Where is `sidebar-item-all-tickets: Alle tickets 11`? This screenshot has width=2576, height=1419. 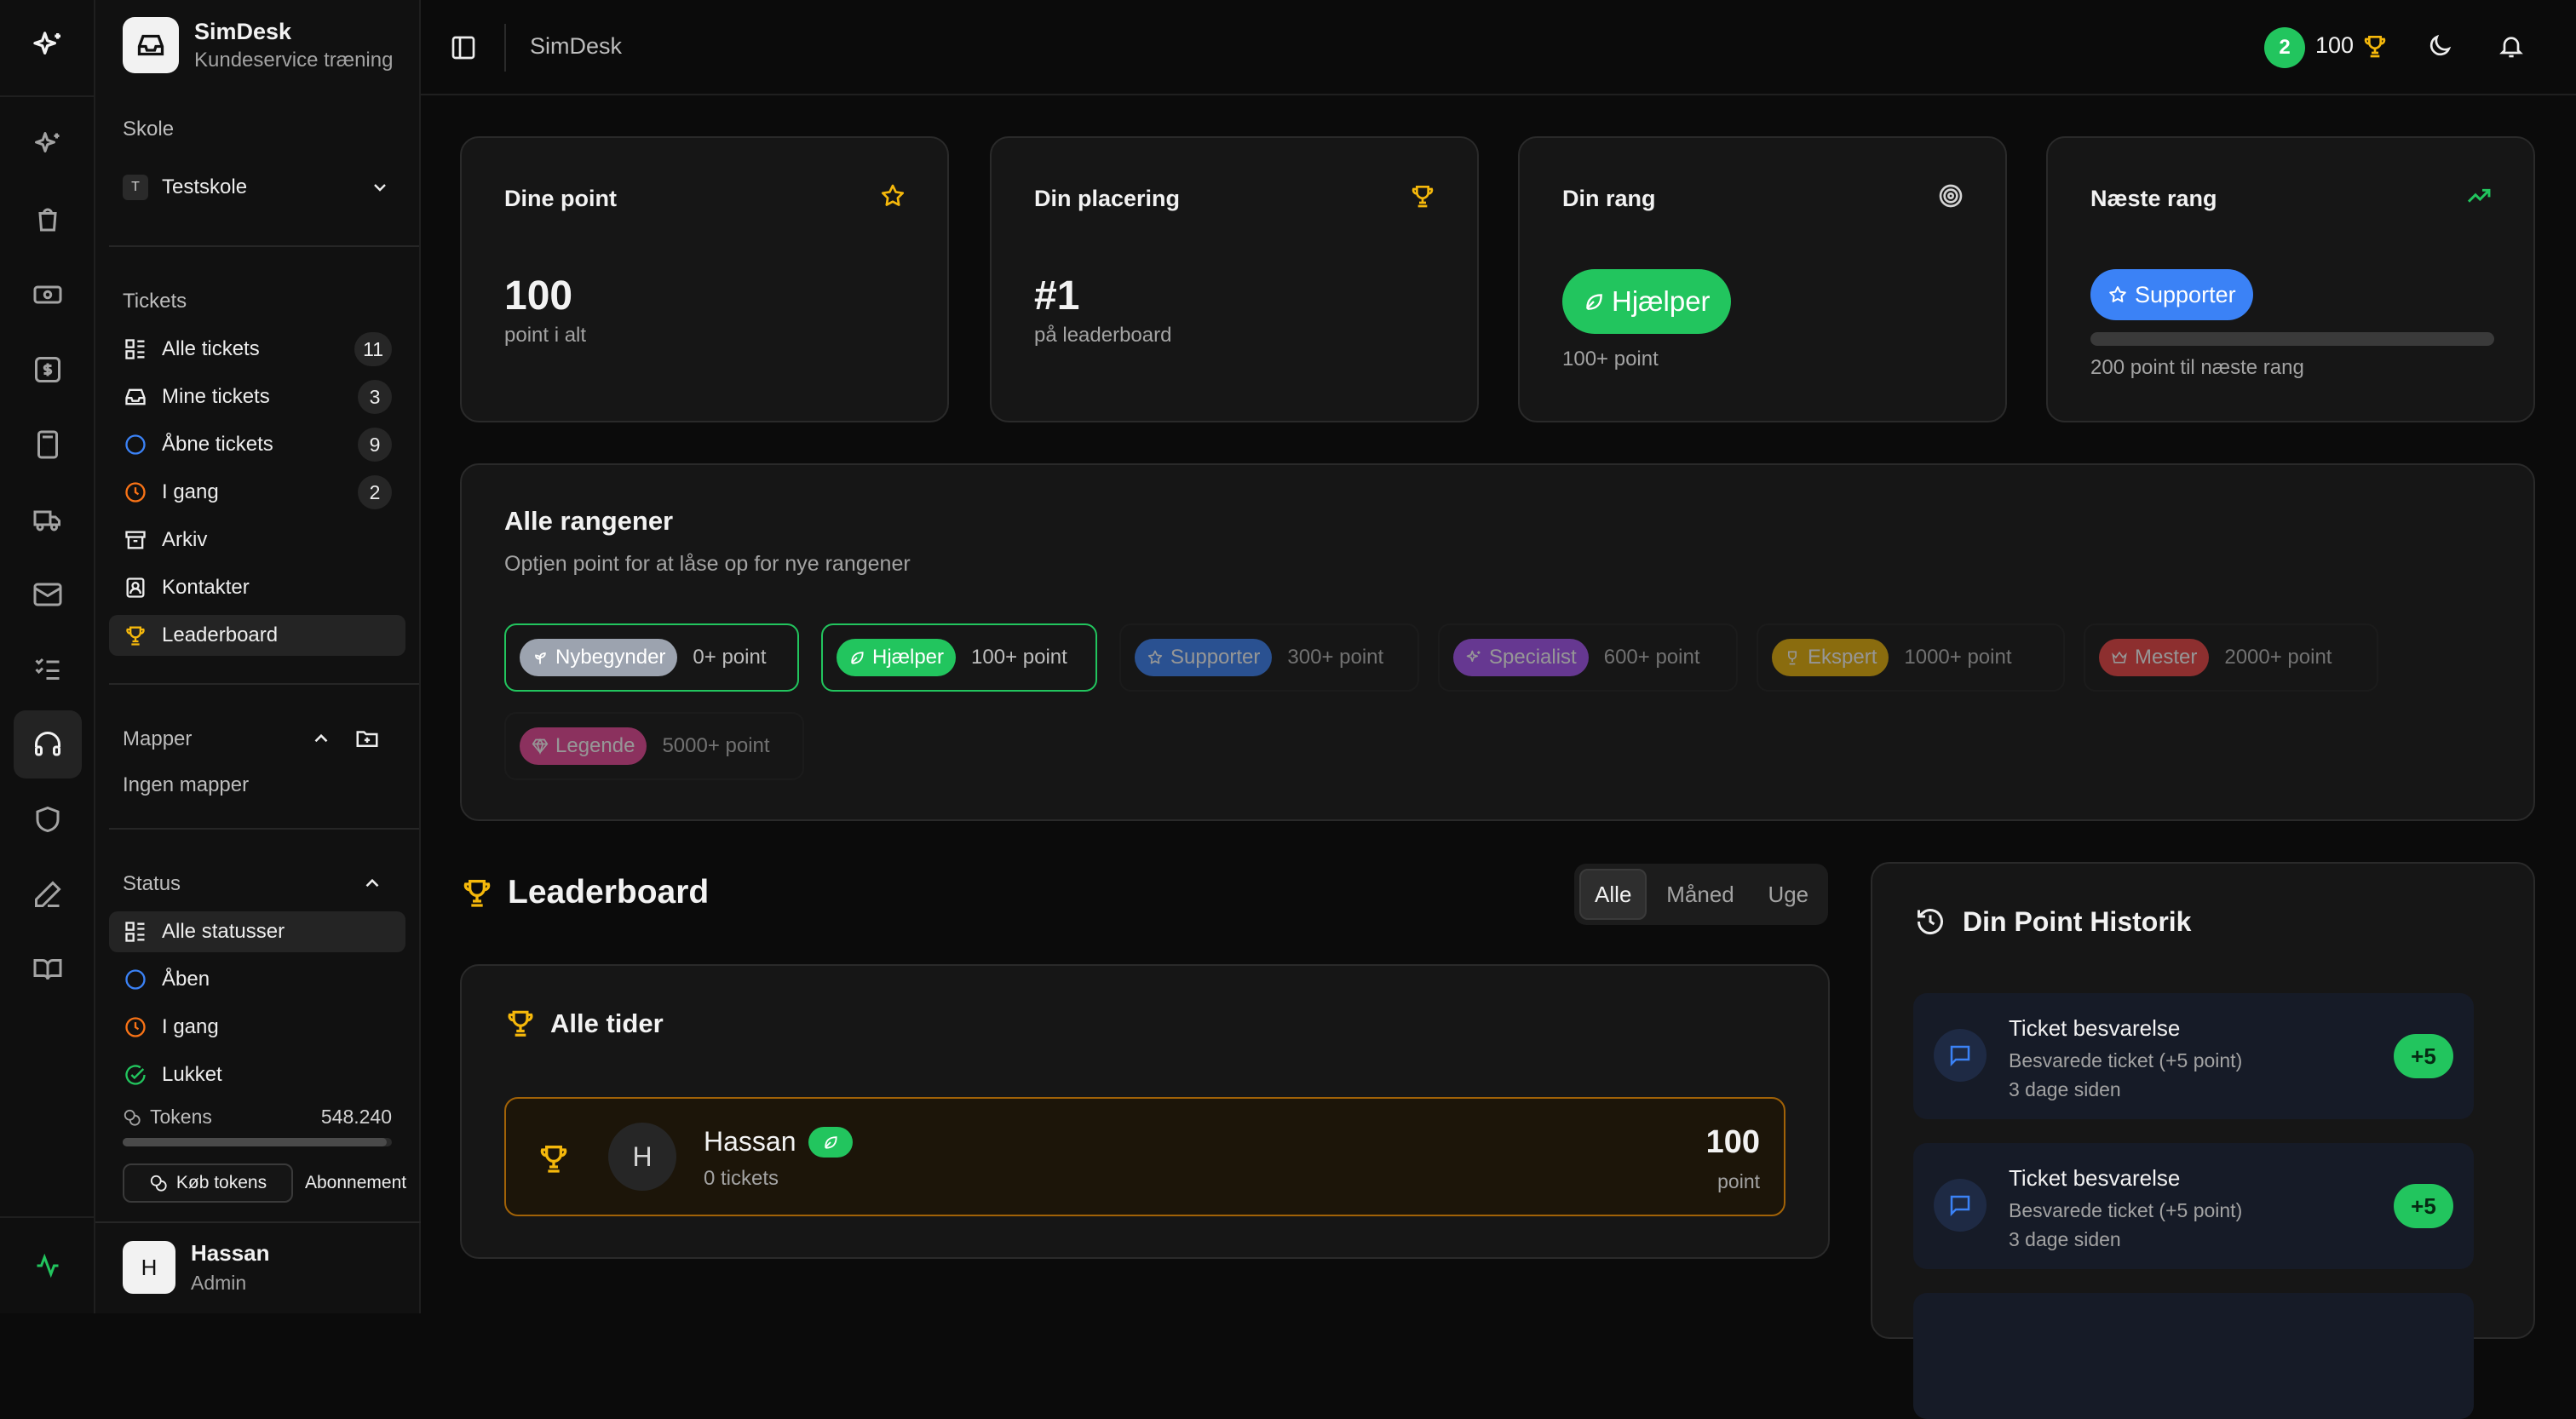
sidebar-item-all-tickets: Alle tickets 11 is located at coordinates (257, 349).